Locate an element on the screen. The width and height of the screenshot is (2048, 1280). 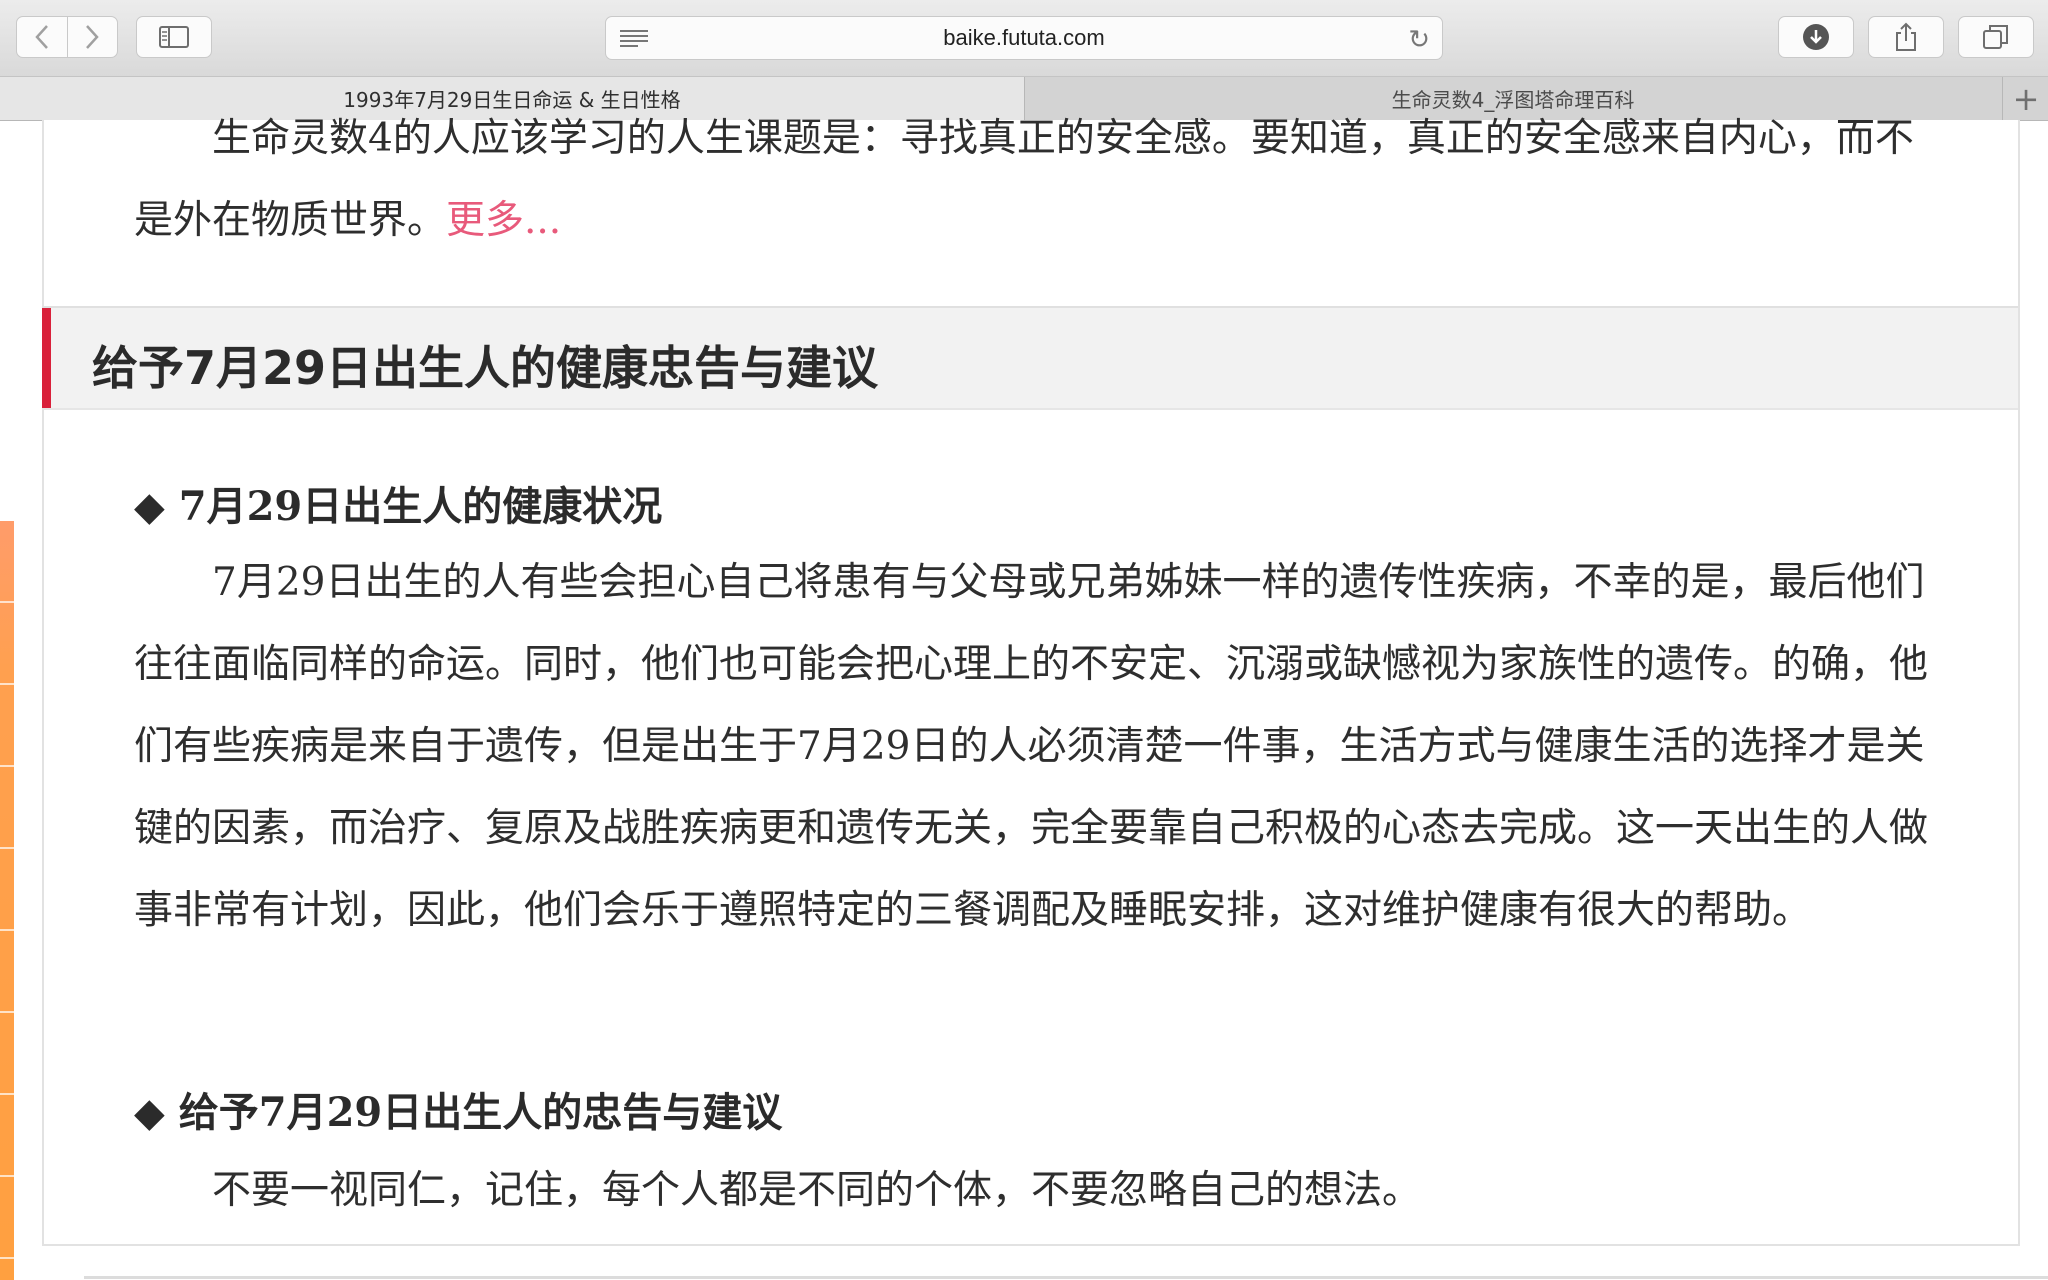
bottom-divider is located at coordinates (1066, 1277).